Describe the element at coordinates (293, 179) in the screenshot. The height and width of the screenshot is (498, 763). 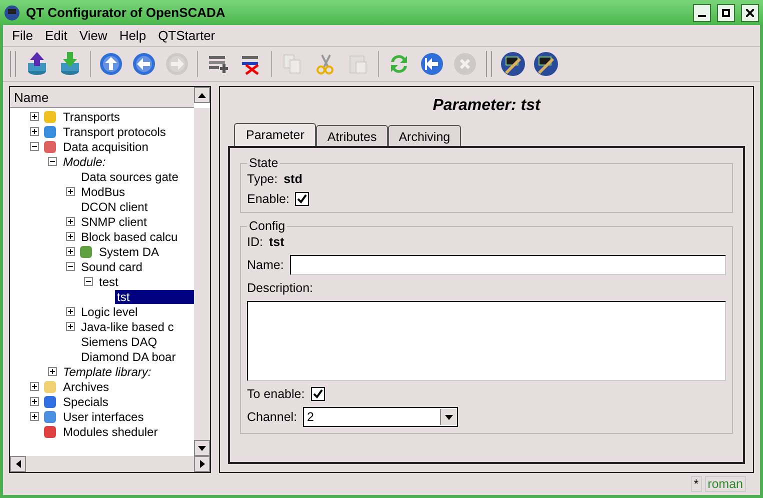
I see `field-value: std` at that location.